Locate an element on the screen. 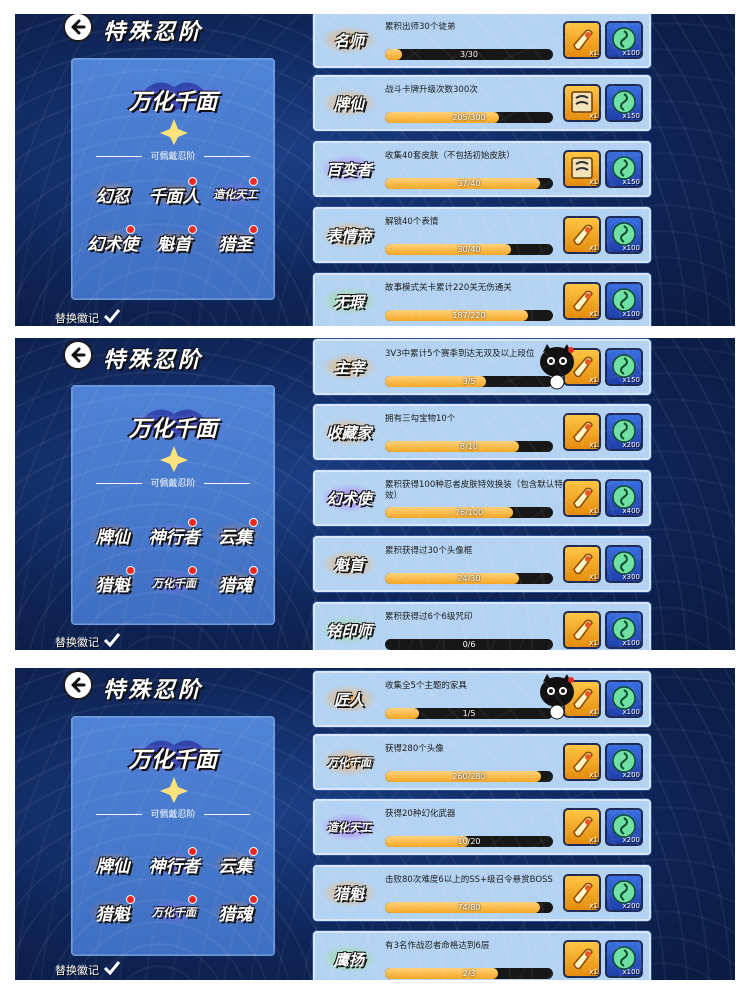 The height and width of the screenshot is (1000, 750). task-badge-label: 牌仙 is located at coordinates (348, 103).